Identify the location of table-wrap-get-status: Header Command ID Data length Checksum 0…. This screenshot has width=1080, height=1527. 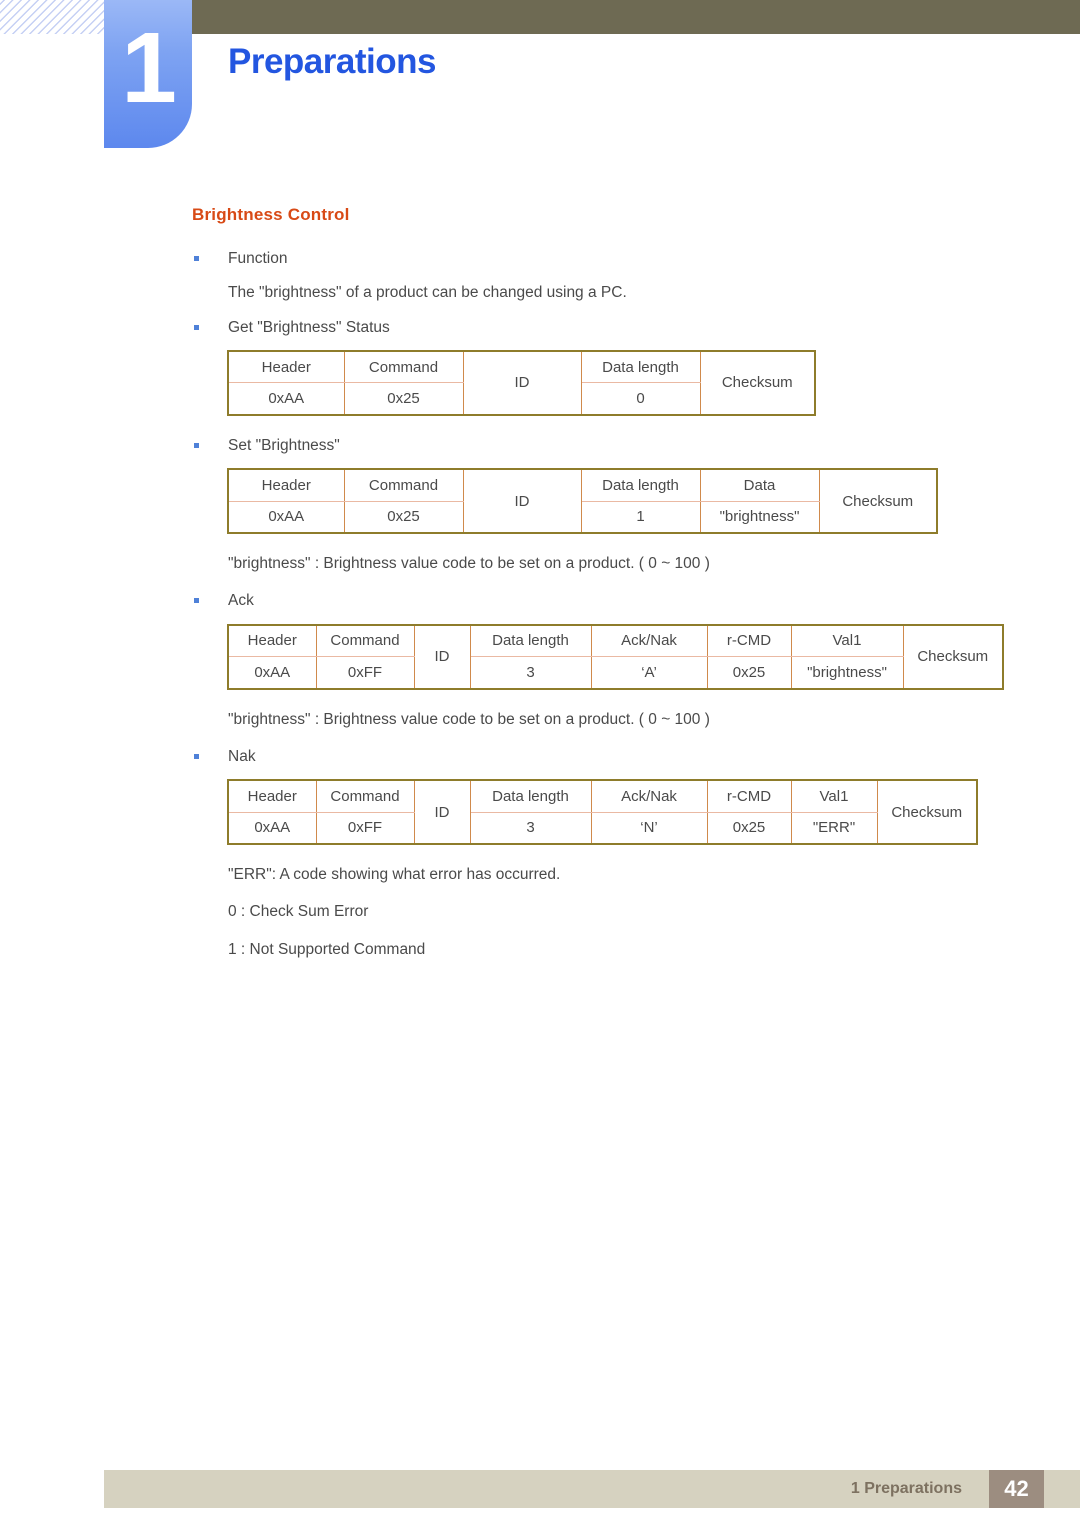
(653, 382).